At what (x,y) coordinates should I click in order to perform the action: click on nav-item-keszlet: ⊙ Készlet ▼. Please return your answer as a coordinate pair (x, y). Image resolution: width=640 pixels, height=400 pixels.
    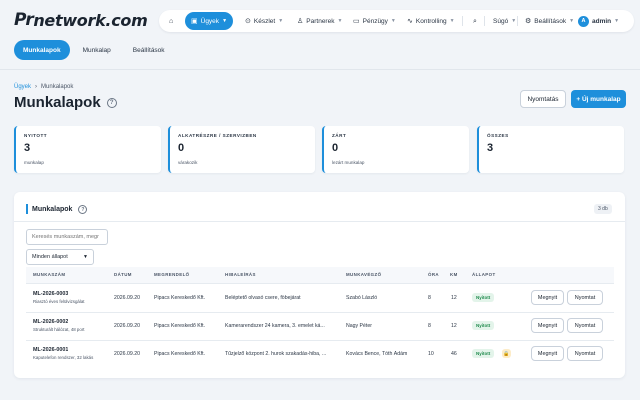
    Looking at the image, I should click on (264, 21).